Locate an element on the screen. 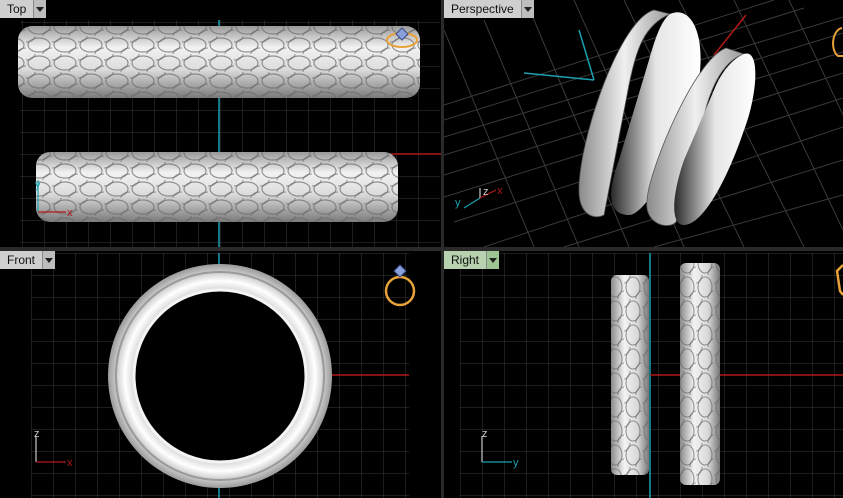 This screenshot has width=843, height=498. tab-right: Right is located at coordinates (472, 260).